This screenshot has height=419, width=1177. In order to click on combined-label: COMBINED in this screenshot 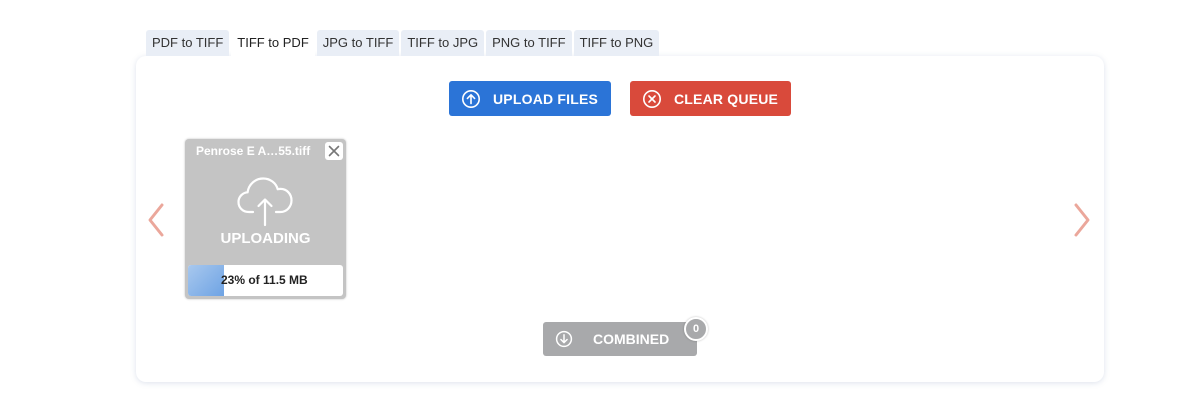, I will do `click(631, 339)`.